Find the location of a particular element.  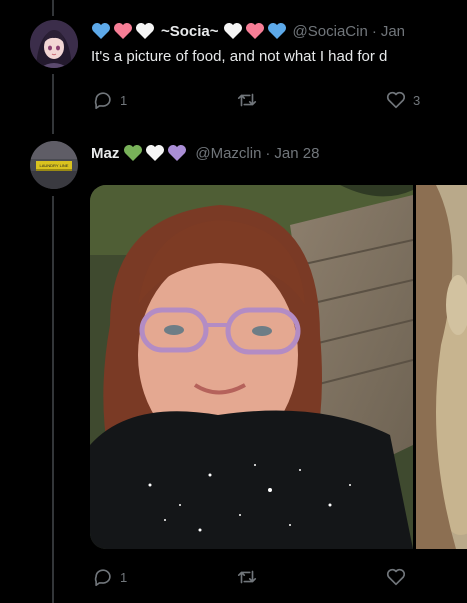

thread-line-top is located at coordinates (53, 8).